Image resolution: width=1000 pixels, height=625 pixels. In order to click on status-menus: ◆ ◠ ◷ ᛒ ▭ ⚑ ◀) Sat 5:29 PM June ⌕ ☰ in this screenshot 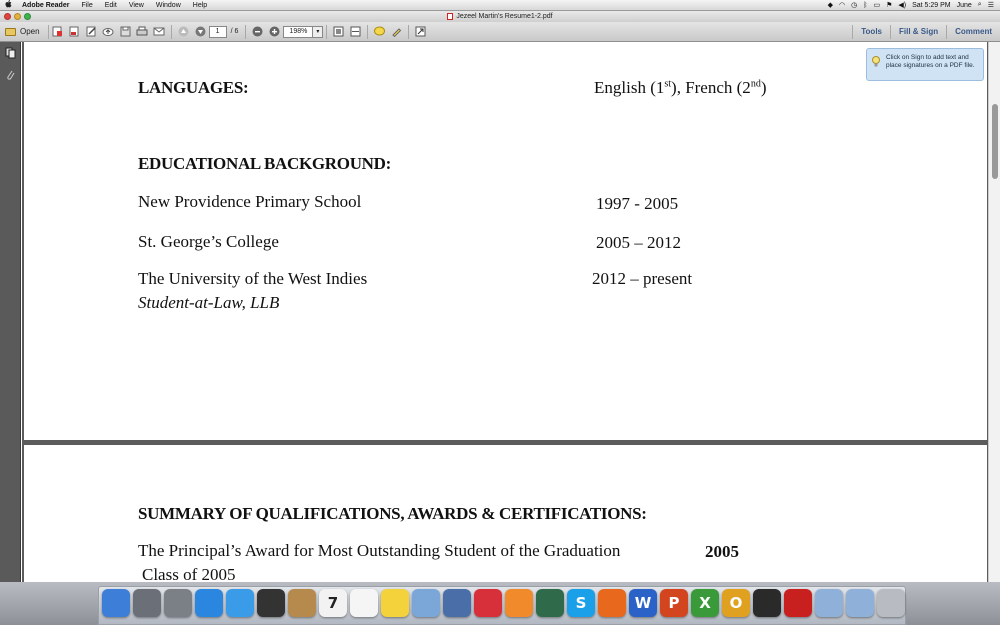, I will do `click(914, 5)`.